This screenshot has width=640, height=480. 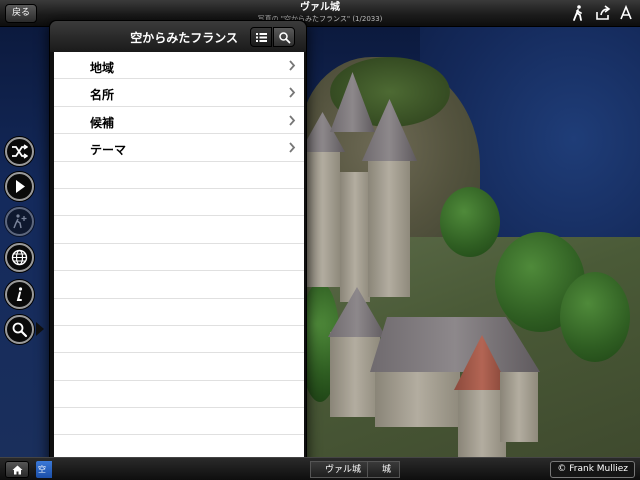 I want to click on copyright-icon: ©, so click(x=562, y=469).